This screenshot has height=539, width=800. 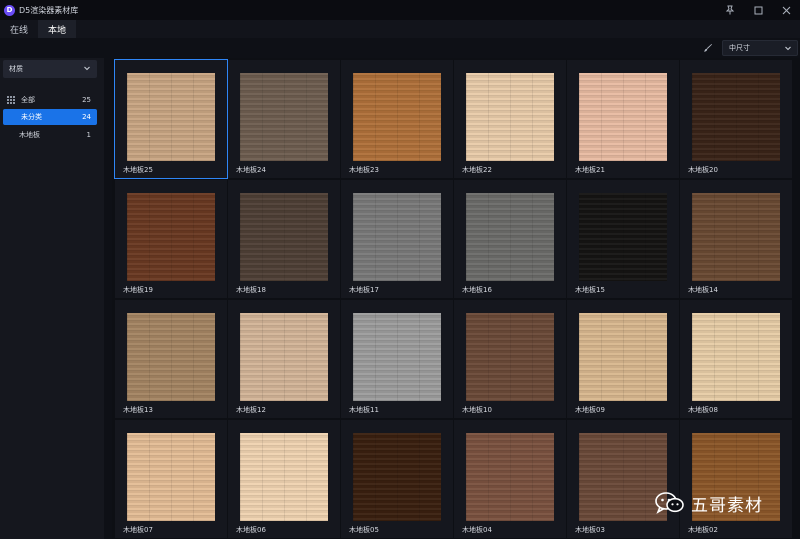 I want to click on maximize-icon, so click(x=758, y=10).